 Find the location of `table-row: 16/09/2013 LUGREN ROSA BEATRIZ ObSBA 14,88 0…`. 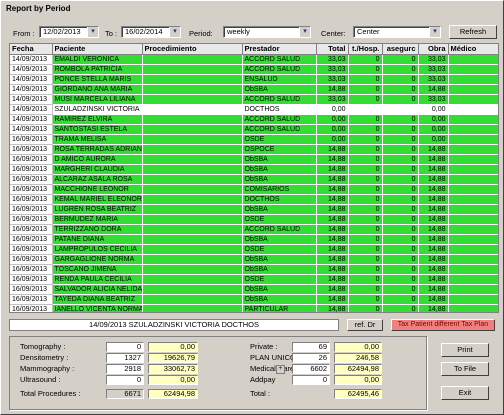

table-row: 16/09/2013 LUGREN ROSA BEATRIZ ObSBA 14,88 0… is located at coordinates (254, 209).